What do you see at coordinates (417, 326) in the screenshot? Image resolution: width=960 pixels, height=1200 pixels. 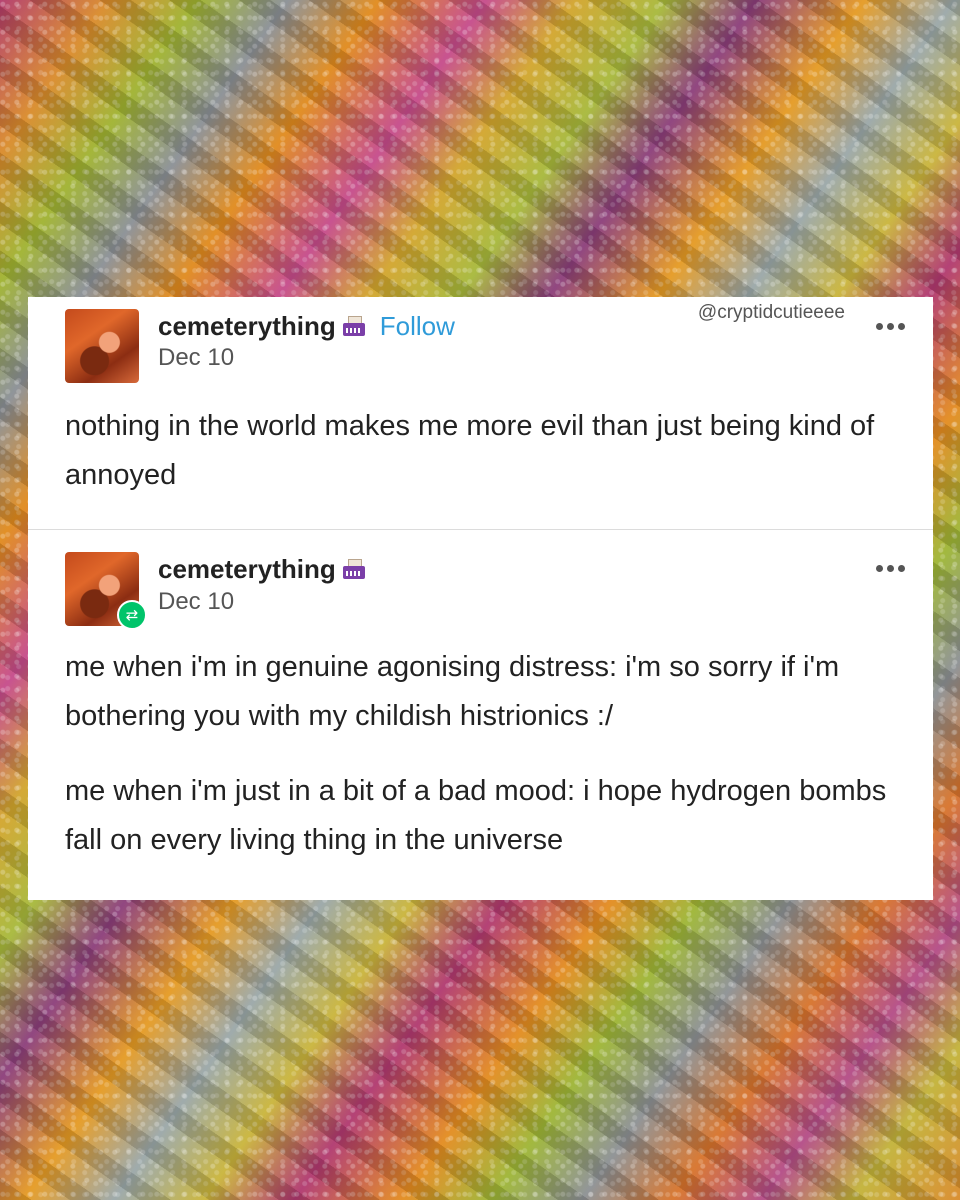 I see `follow-button: Follow` at bounding box center [417, 326].